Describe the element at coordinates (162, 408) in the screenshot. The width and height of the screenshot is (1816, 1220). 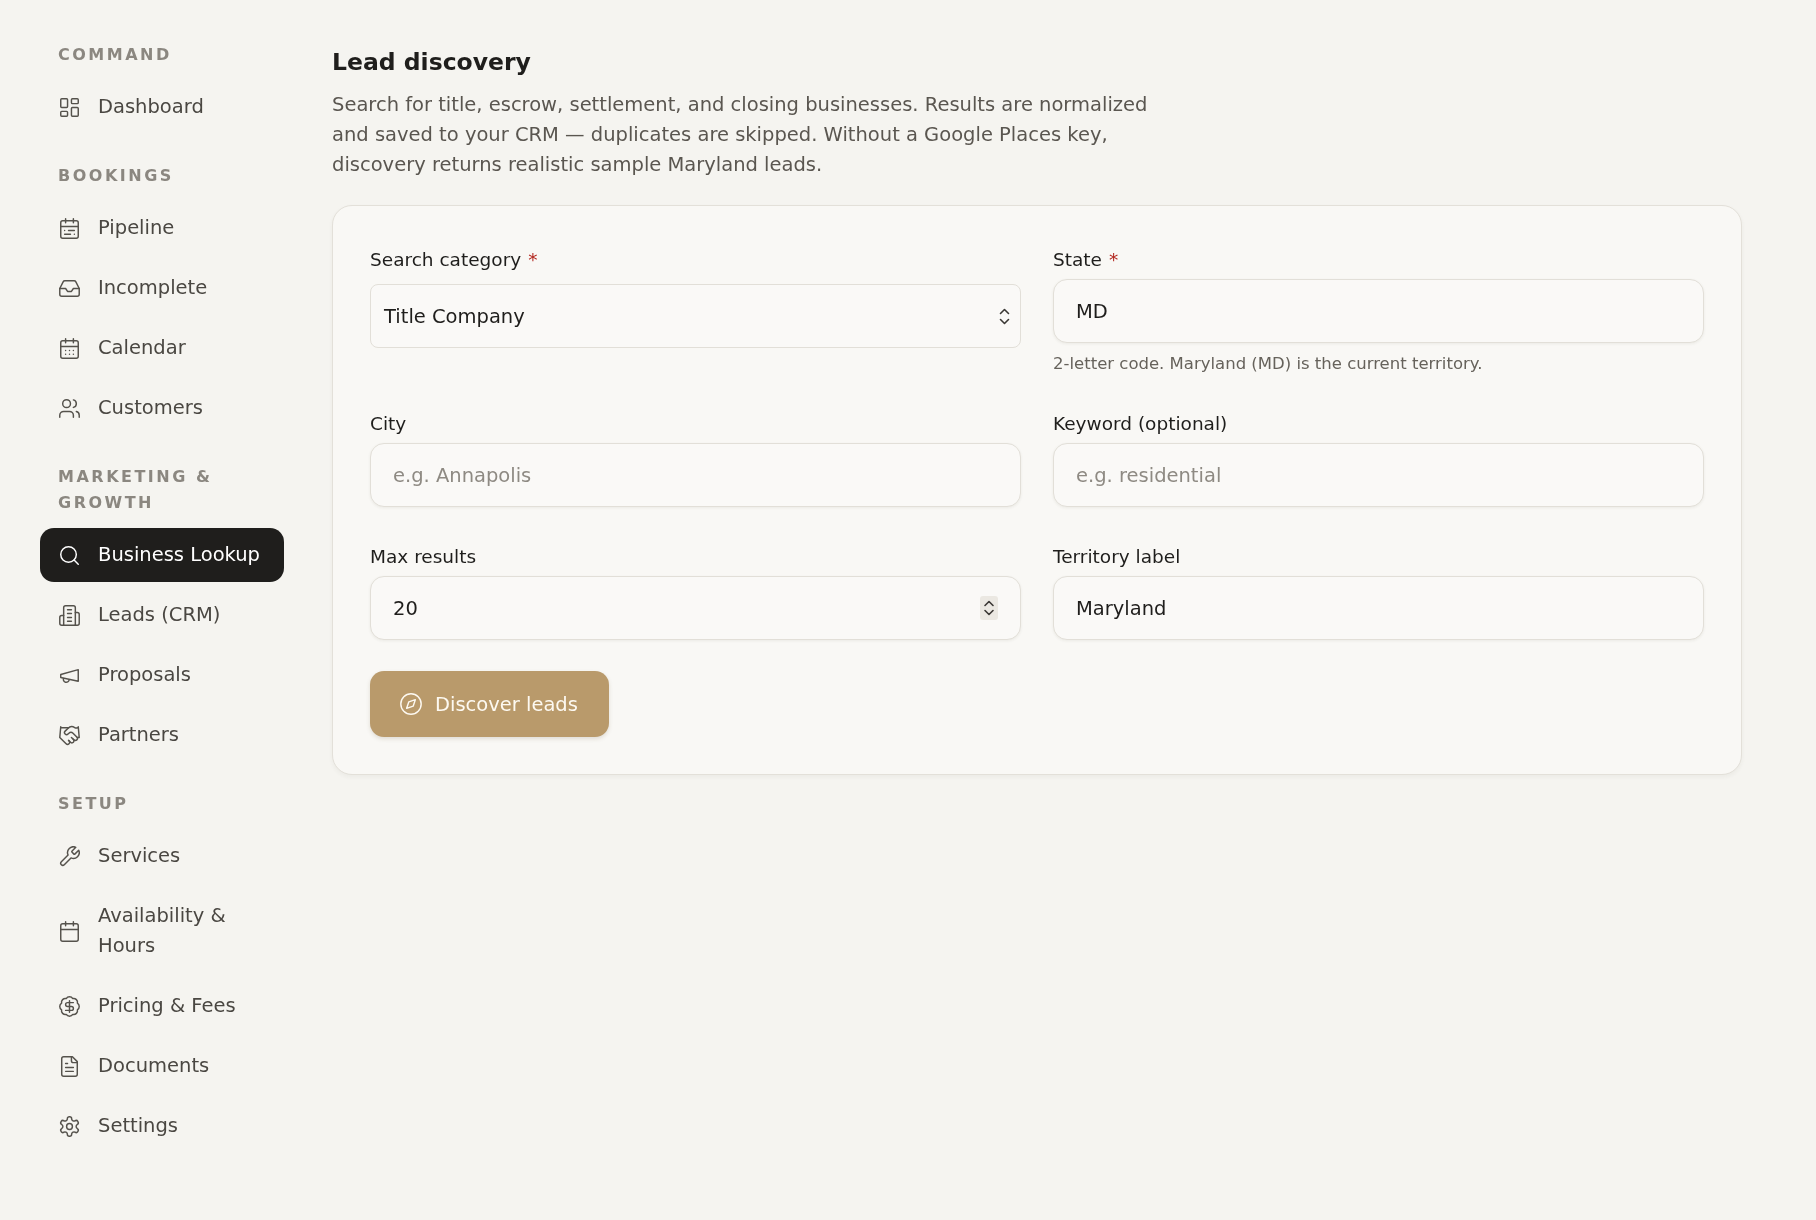
I see `sidebar-item: Customers` at that location.